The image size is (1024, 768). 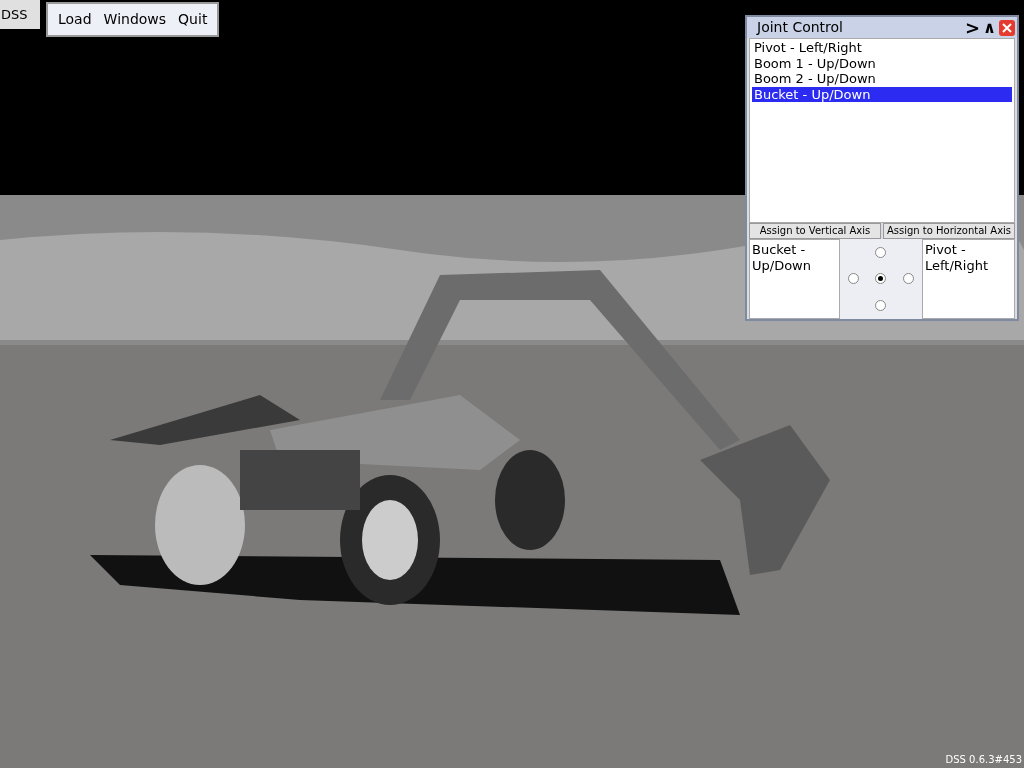 What do you see at coordinates (815, 231) in the screenshot?
I see `assign-axis-button: Assign to Vertical Axis` at bounding box center [815, 231].